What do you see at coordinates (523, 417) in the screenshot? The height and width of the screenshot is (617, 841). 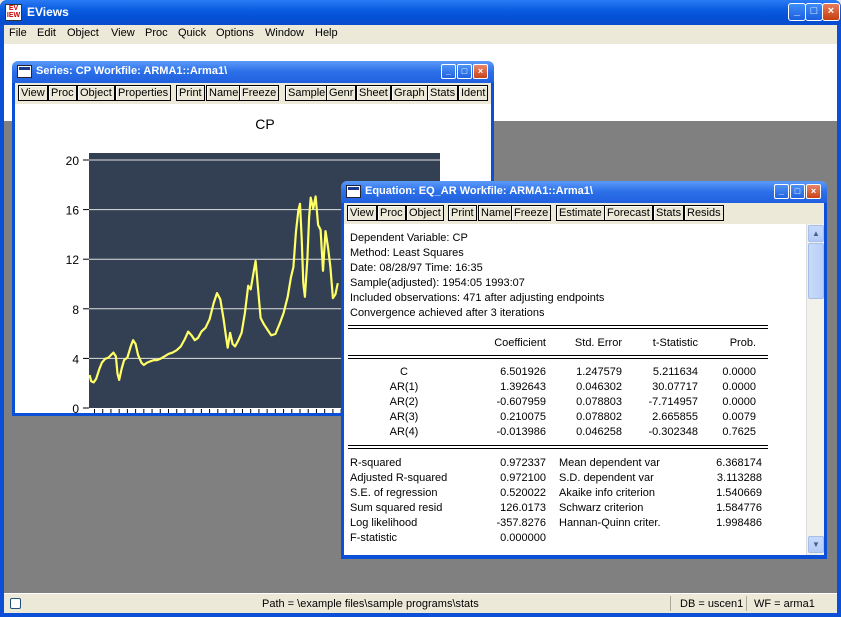 I see `cell-coefficient: 0.210075` at bounding box center [523, 417].